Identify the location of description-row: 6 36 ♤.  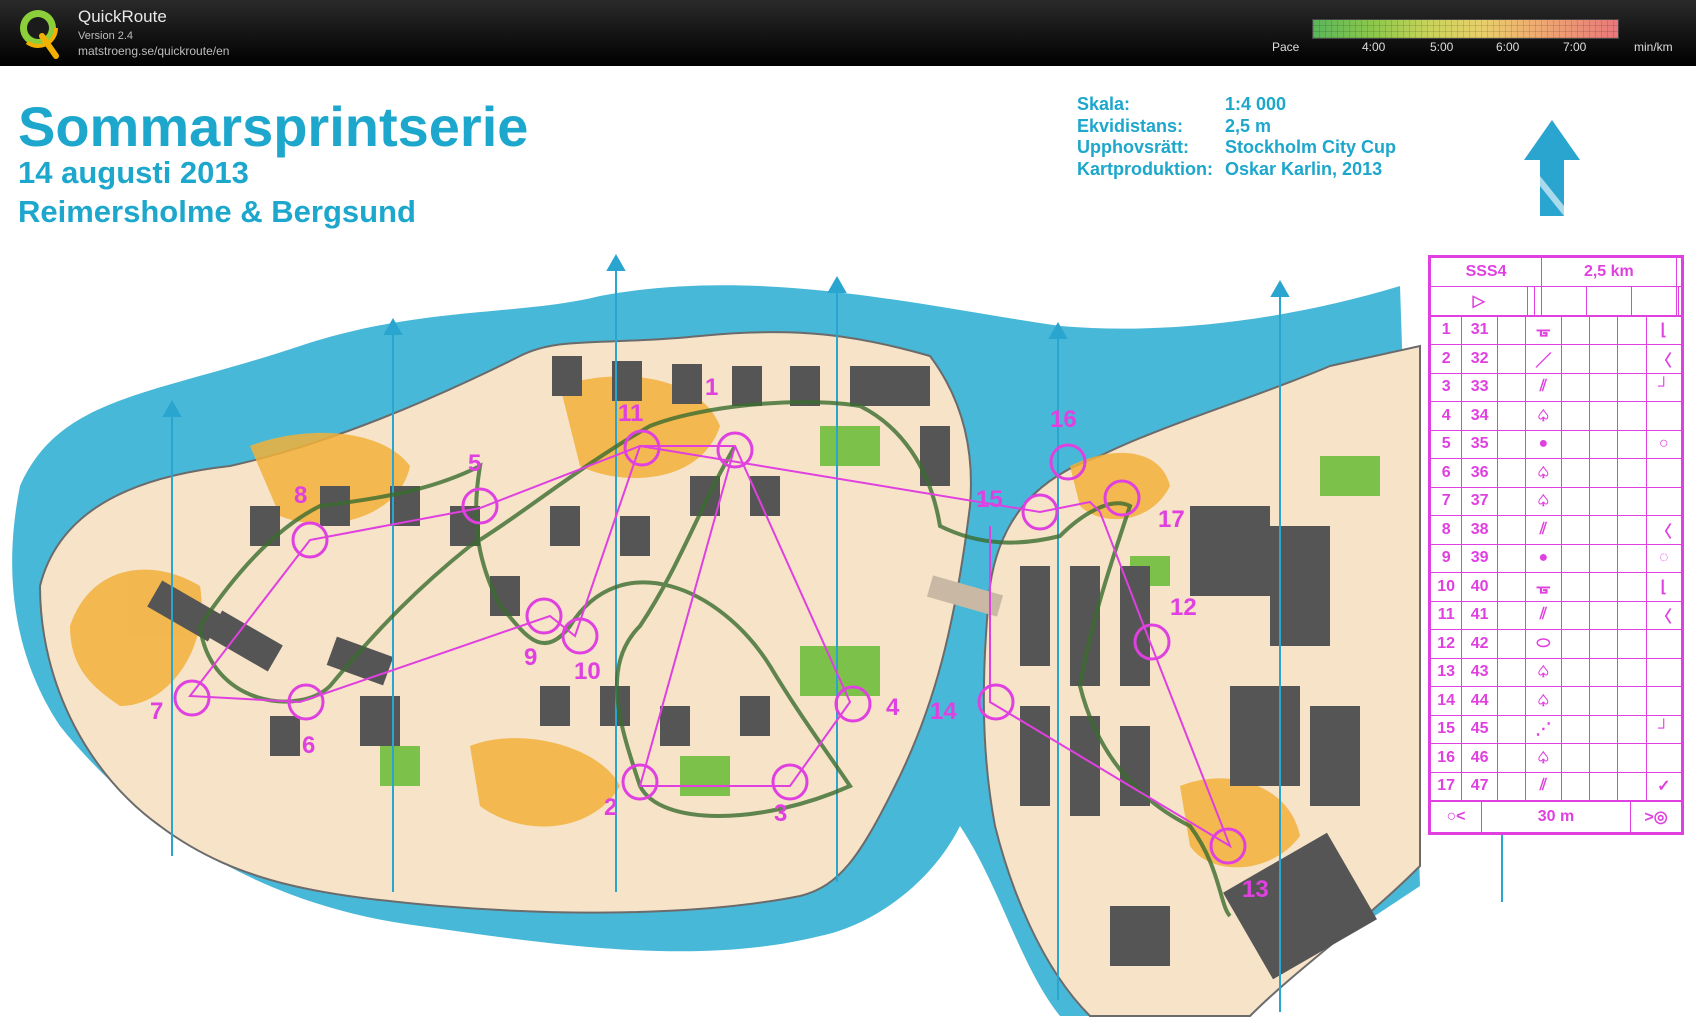
(1556, 473).